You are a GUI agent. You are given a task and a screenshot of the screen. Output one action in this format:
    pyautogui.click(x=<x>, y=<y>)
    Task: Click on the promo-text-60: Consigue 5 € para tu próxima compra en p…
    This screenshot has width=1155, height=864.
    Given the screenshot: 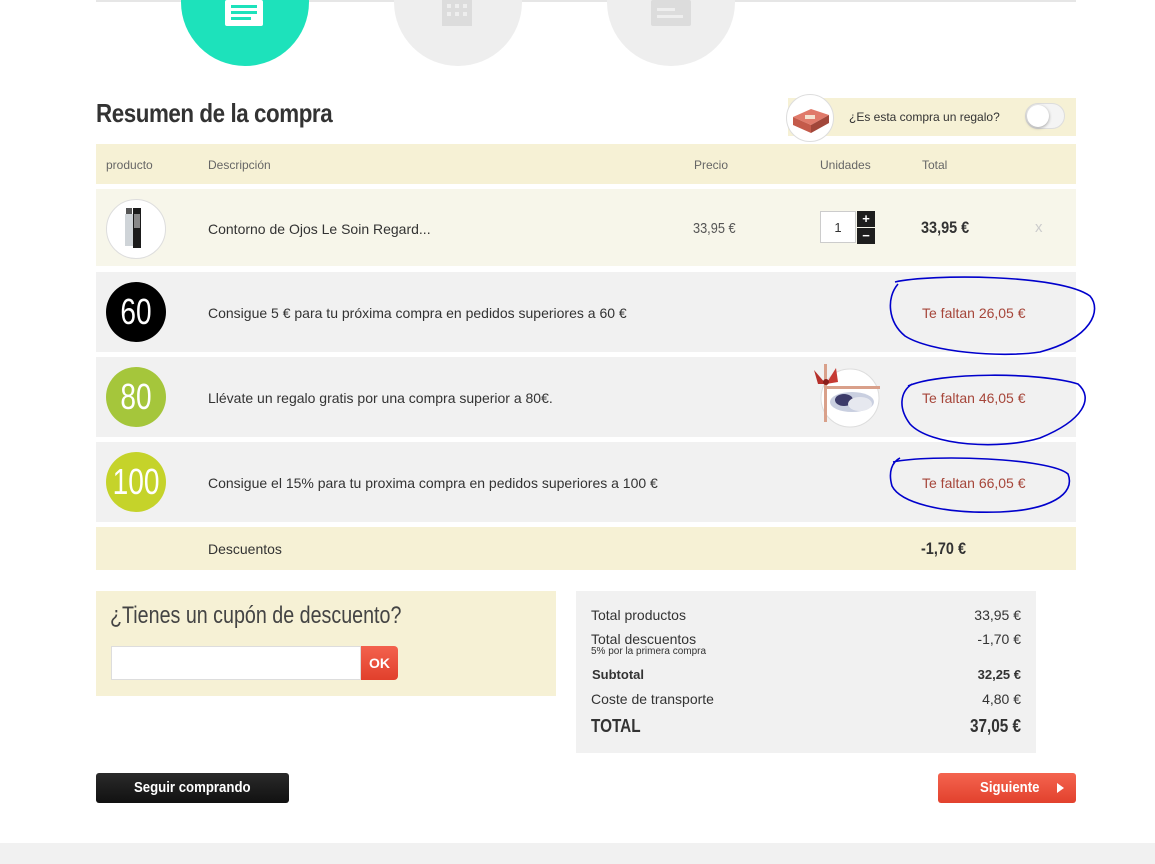 What is the action you would take?
    pyautogui.click(x=417, y=313)
    